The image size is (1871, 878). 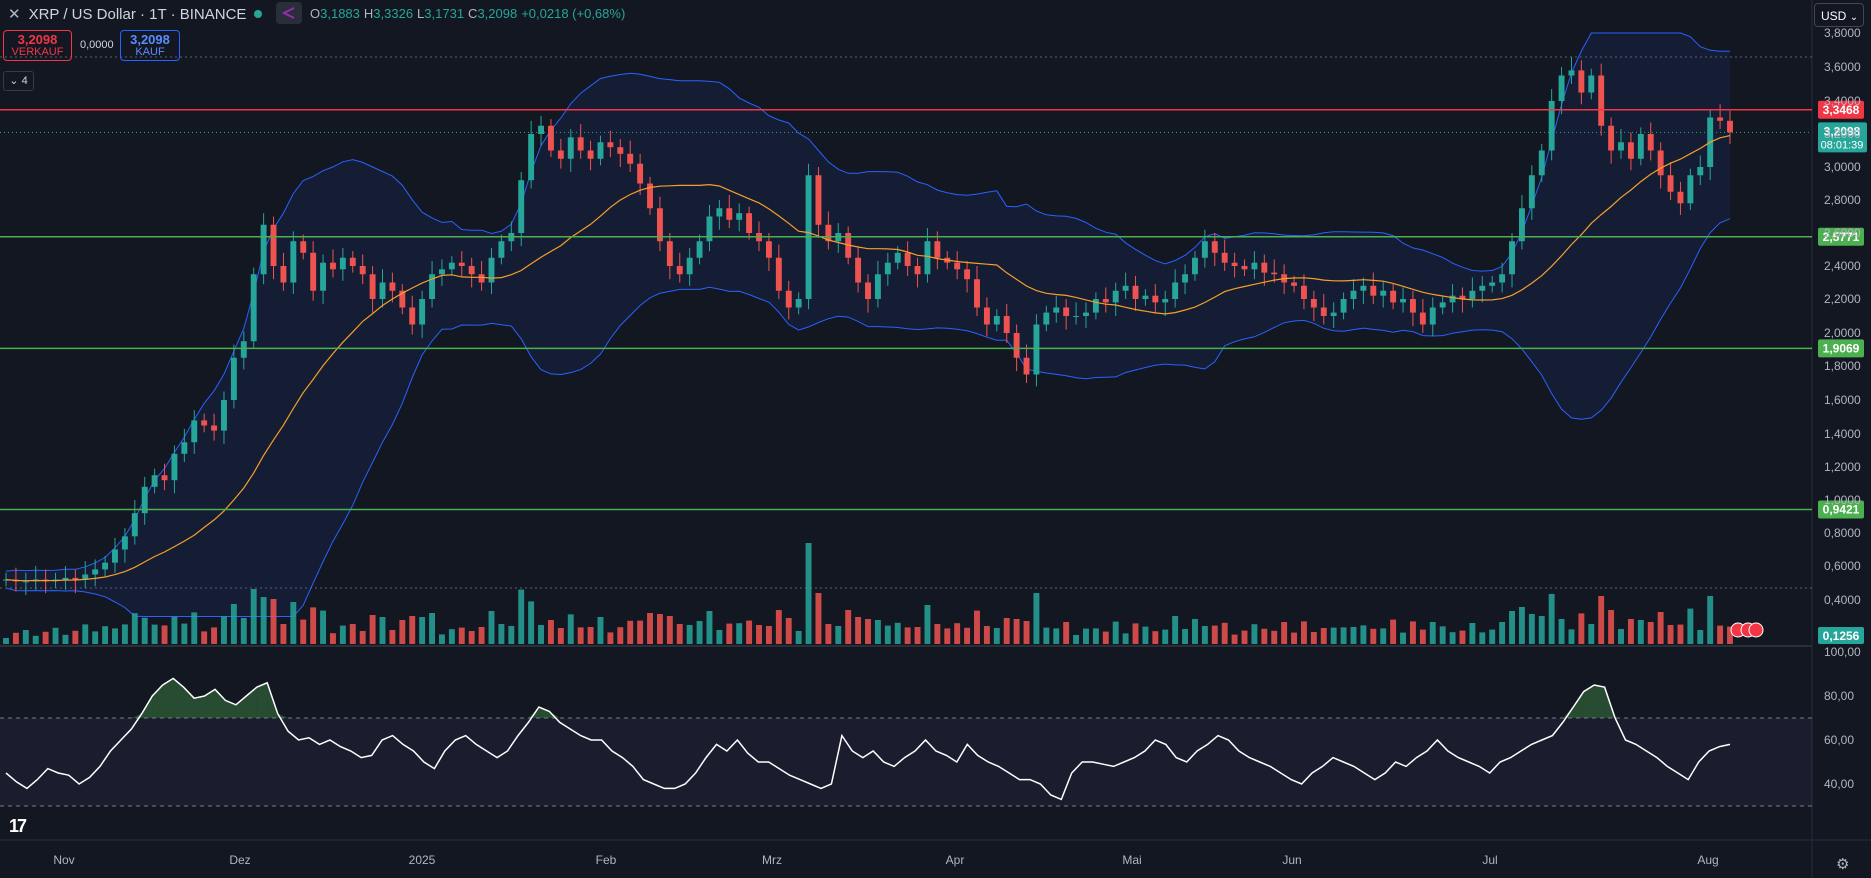 I want to click on sell-button: 3,2098 VERKAUF, so click(x=37, y=45).